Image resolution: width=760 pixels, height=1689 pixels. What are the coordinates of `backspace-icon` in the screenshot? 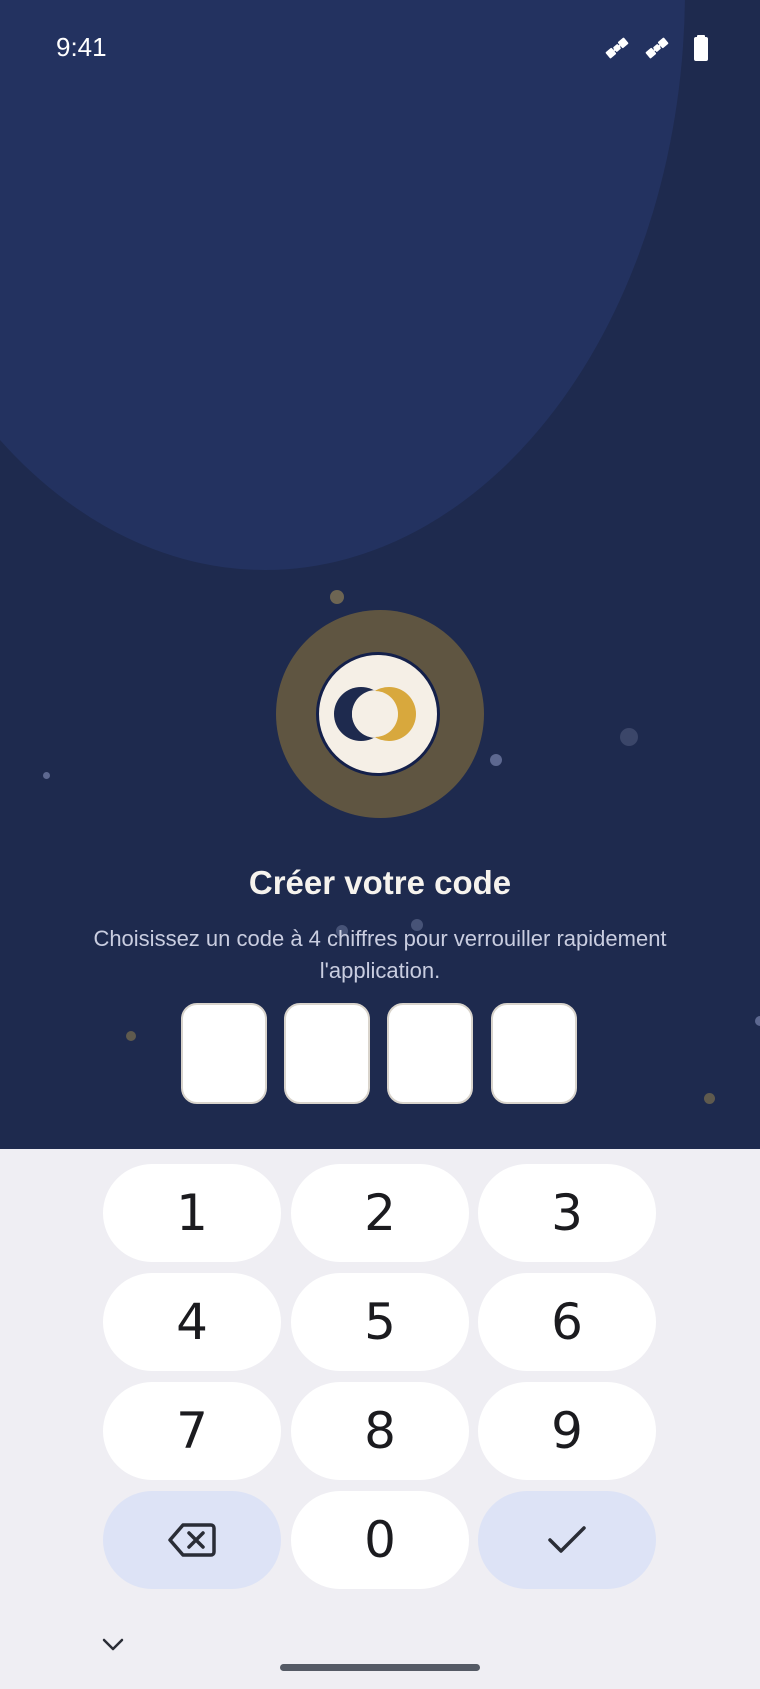 It's located at (192, 1540).